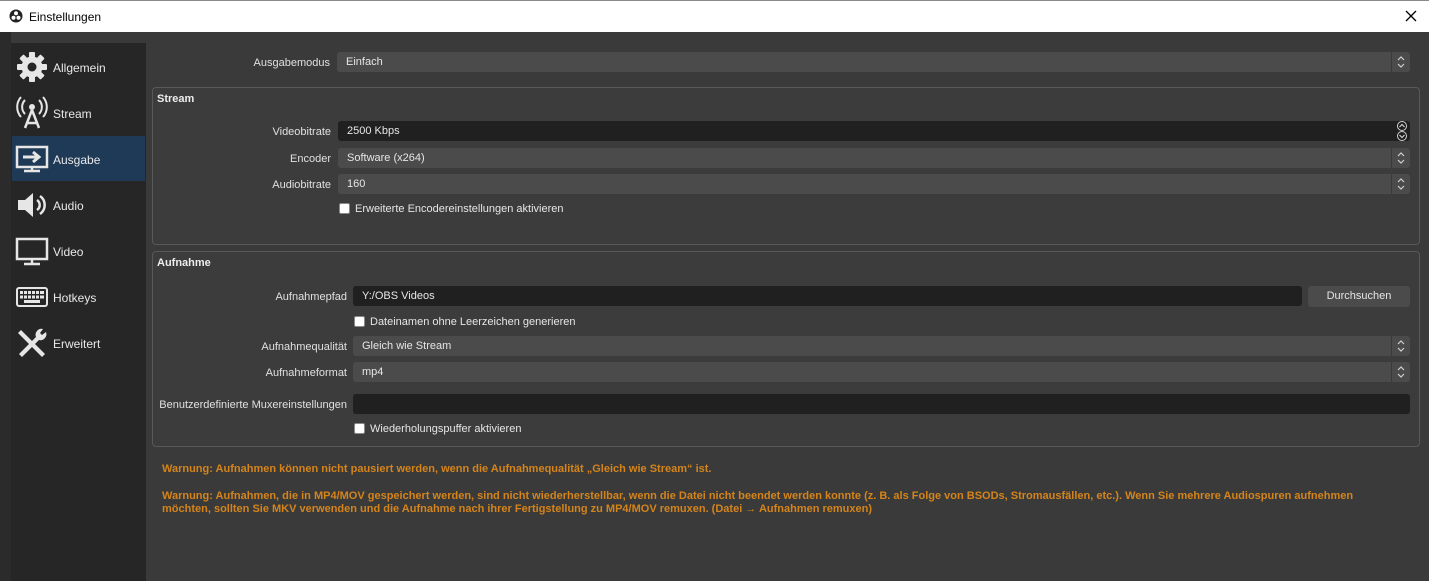 This screenshot has width=1429, height=581. What do you see at coordinates (881, 404) in the screenshot?
I see `muxer-settings-input` at bounding box center [881, 404].